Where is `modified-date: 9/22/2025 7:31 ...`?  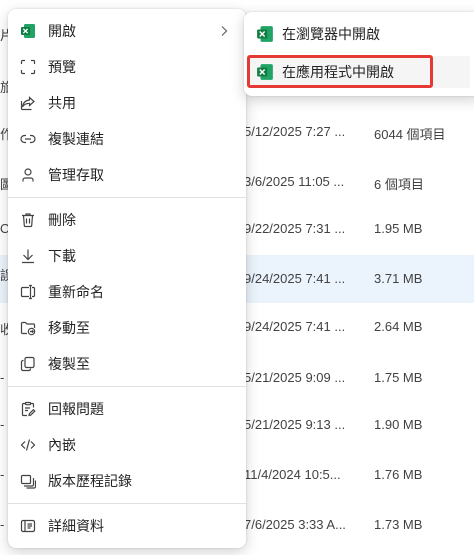
modified-date: 9/22/2025 7:31 ... is located at coordinates (295, 228).